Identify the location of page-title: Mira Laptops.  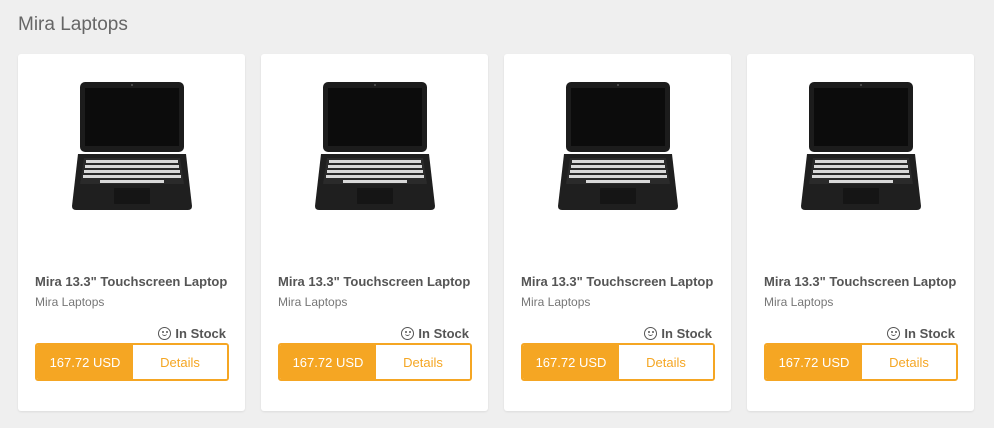
(73, 24).